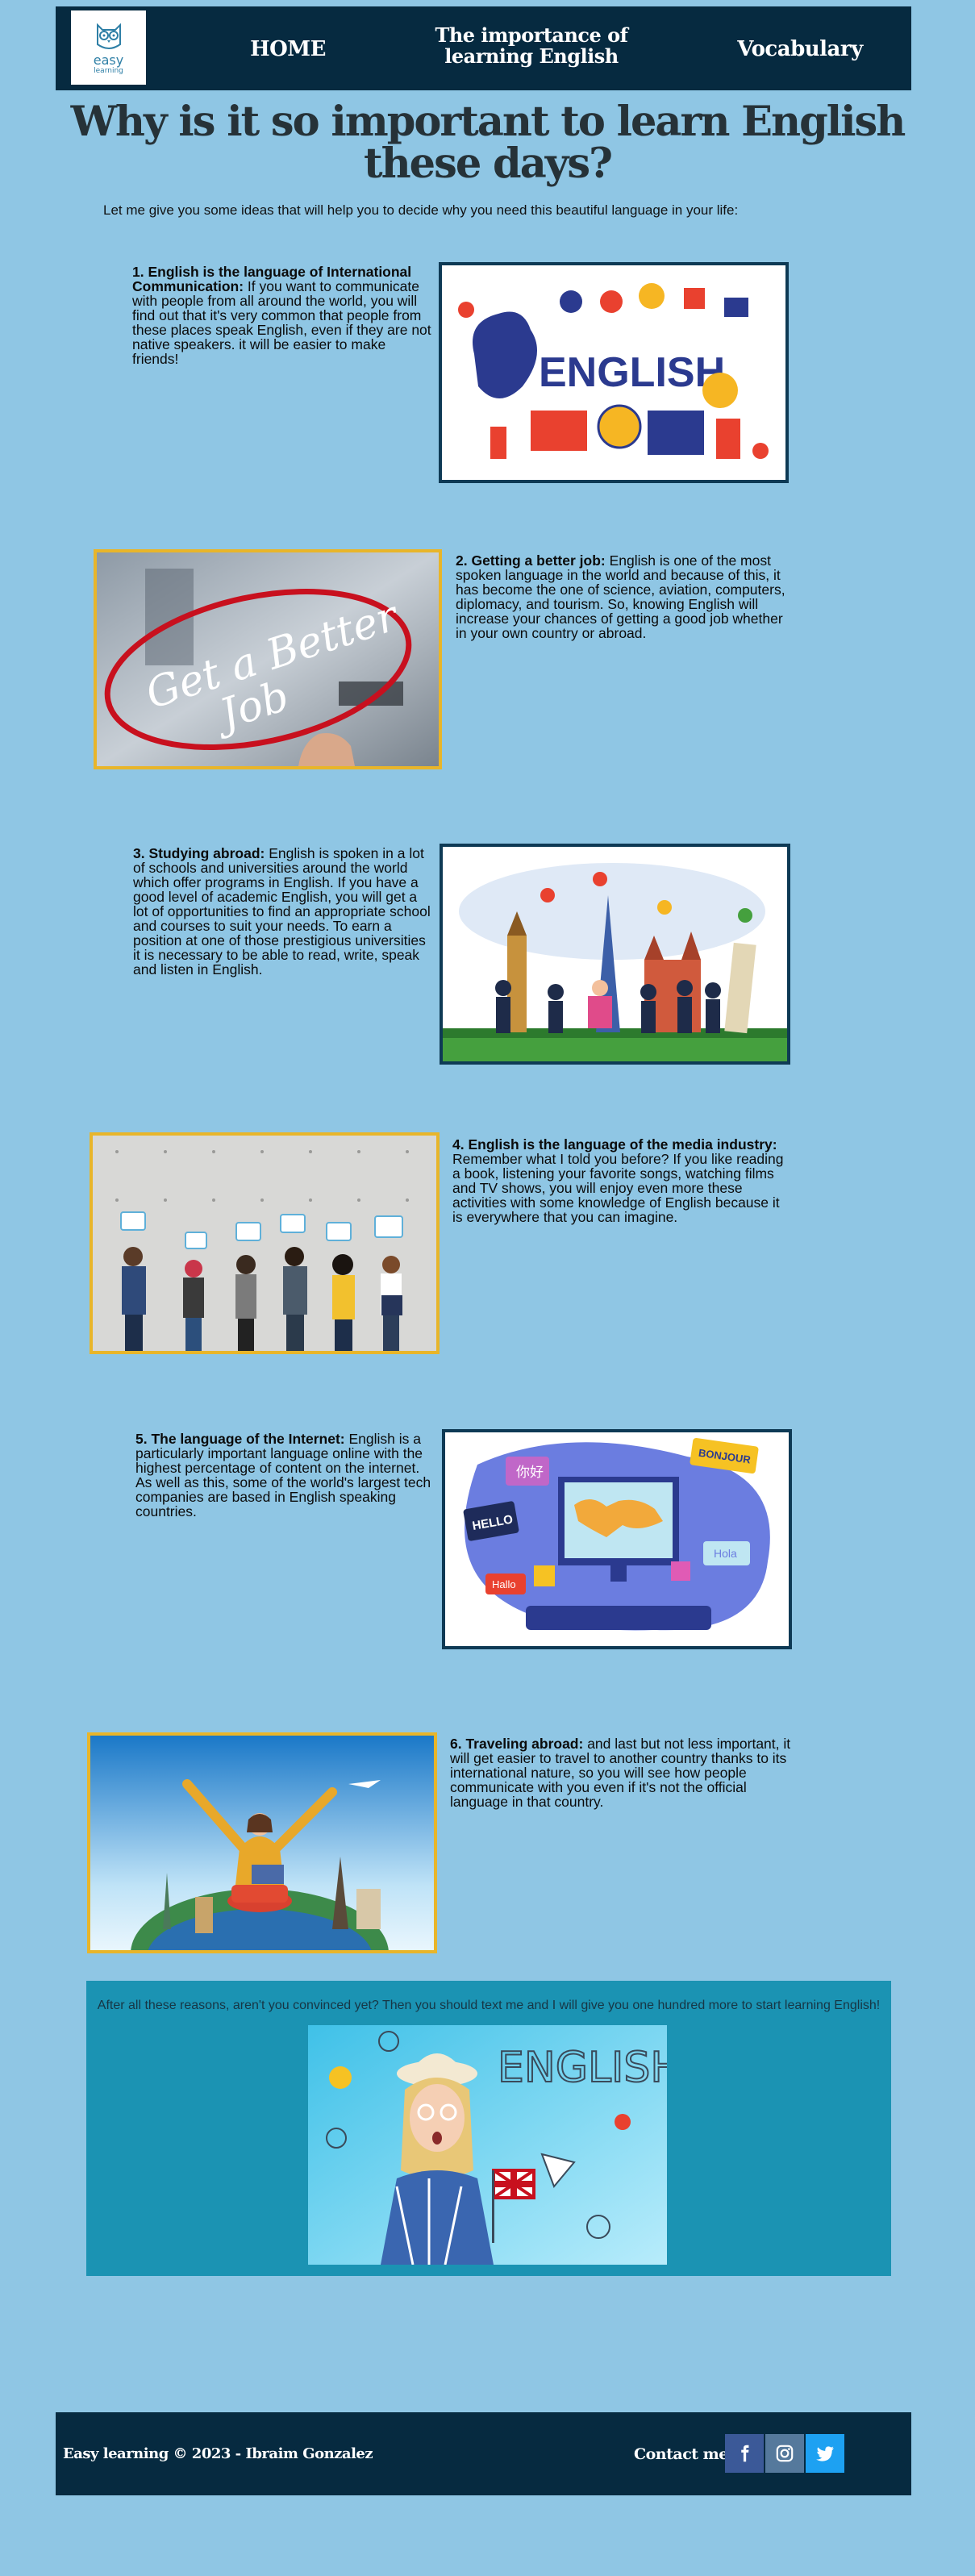 The height and width of the screenshot is (2576, 975). What do you see at coordinates (582, 2068) in the screenshot?
I see `closing-image-label: ENGLISH` at bounding box center [582, 2068].